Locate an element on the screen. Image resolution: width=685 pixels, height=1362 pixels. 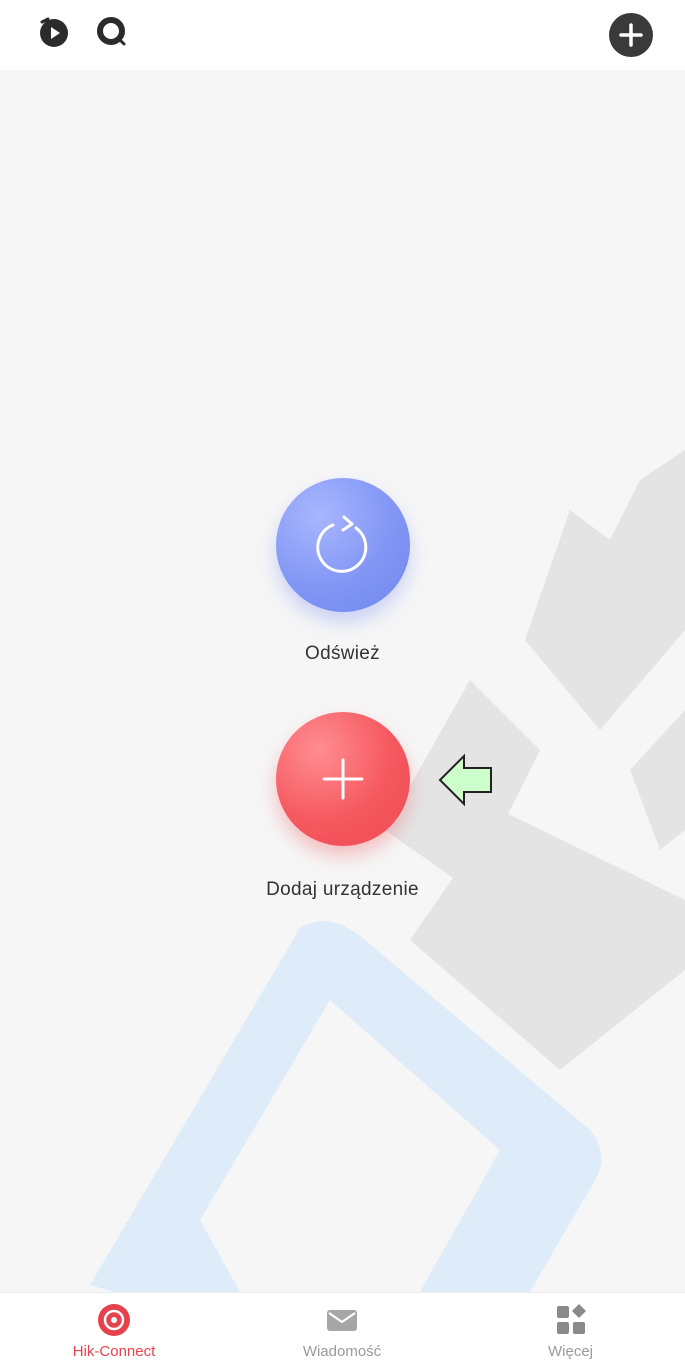
nav-item-hik-connect: Hik-Connect is located at coordinates (114, 1327).